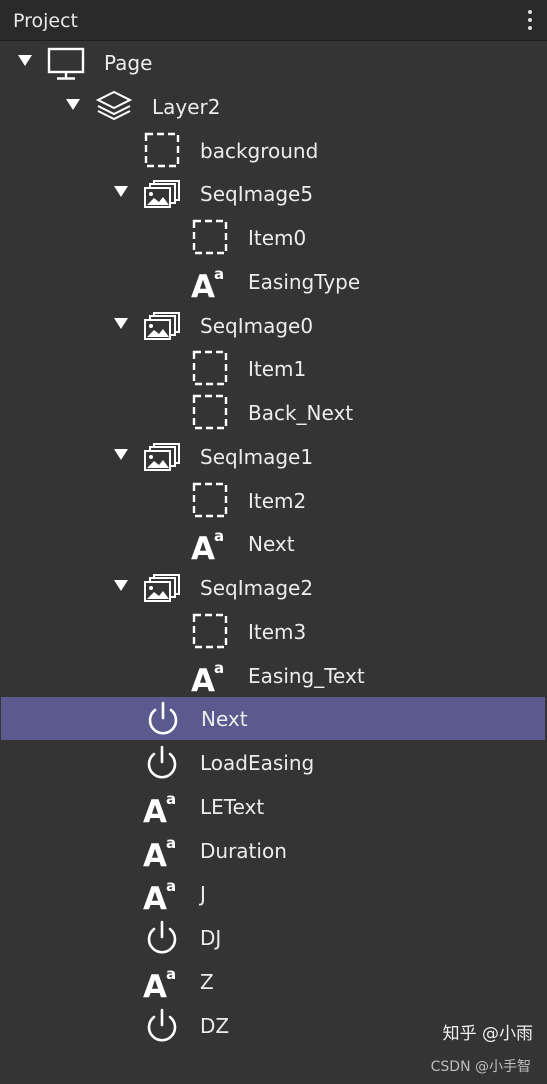 This screenshot has height=1084, width=547. I want to click on tree-item: LoadEasing, so click(273, 762).